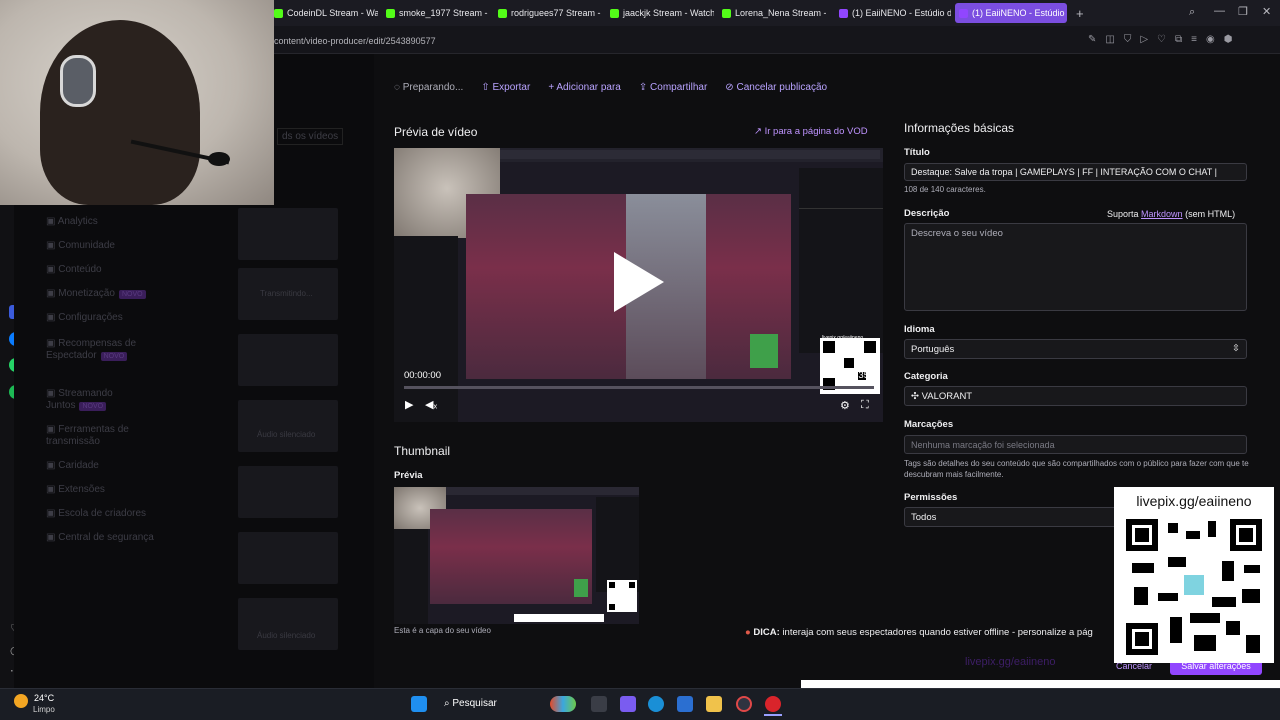 The width and height of the screenshot is (1280, 720). I want to click on profile-icon: ◉, so click(1210, 39).